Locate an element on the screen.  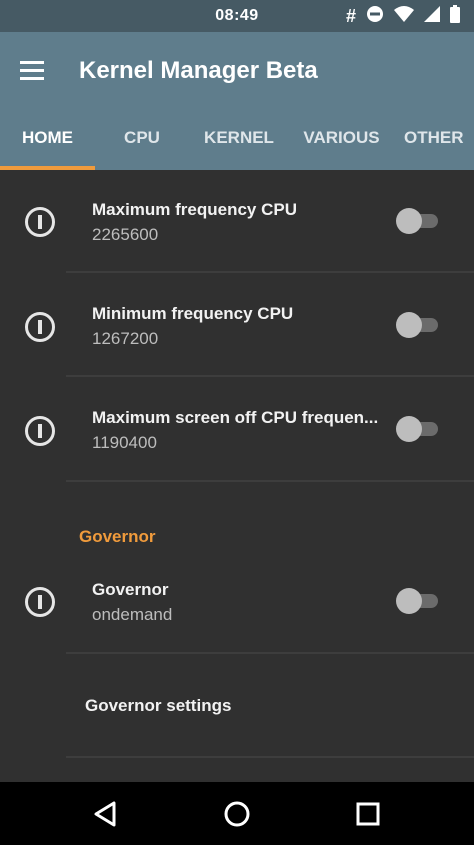
tab-cpu-label: CPU is located at coordinates (142, 137).